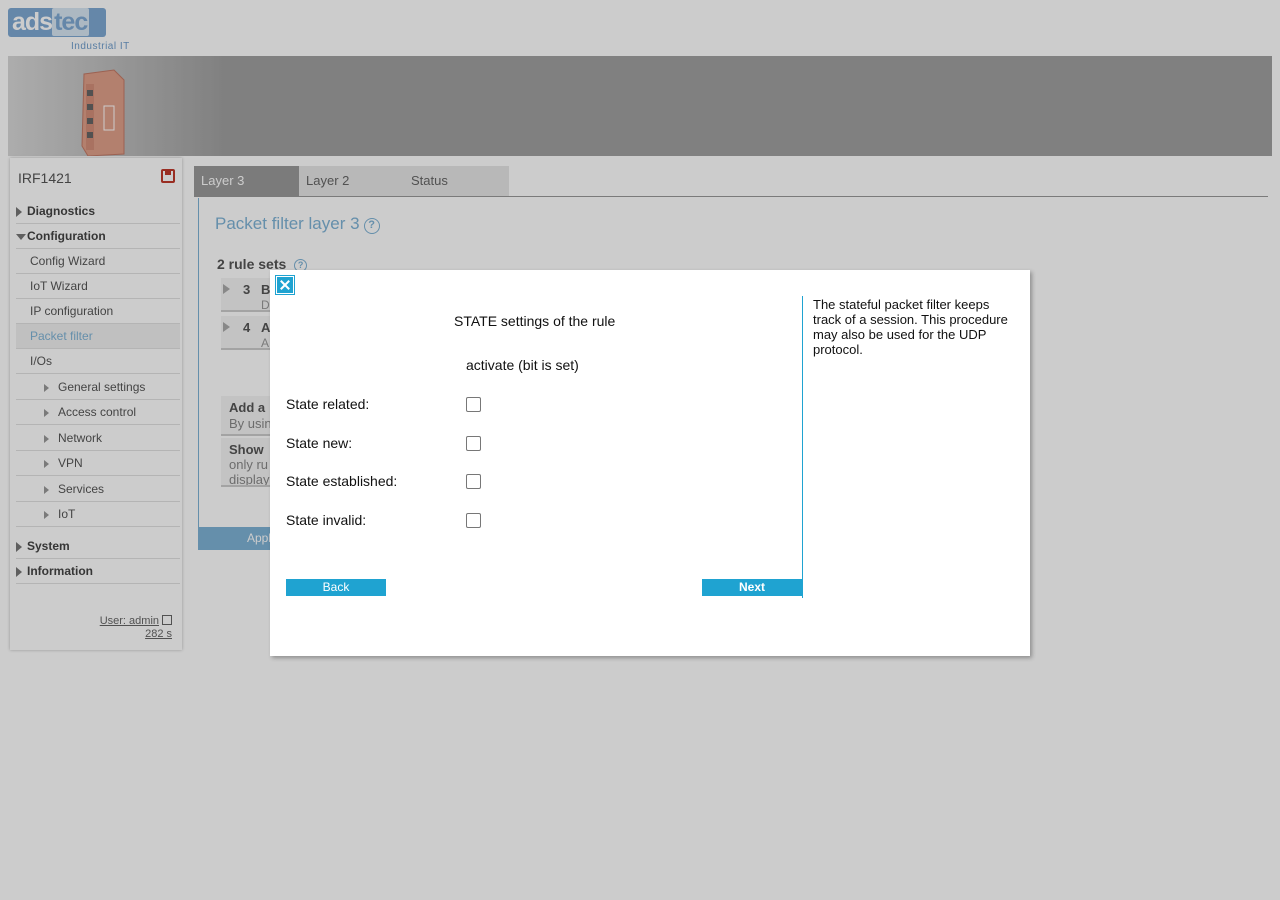  Describe the element at coordinates (802, 447) in the screenshot. I see `dialog-divider` at that location.